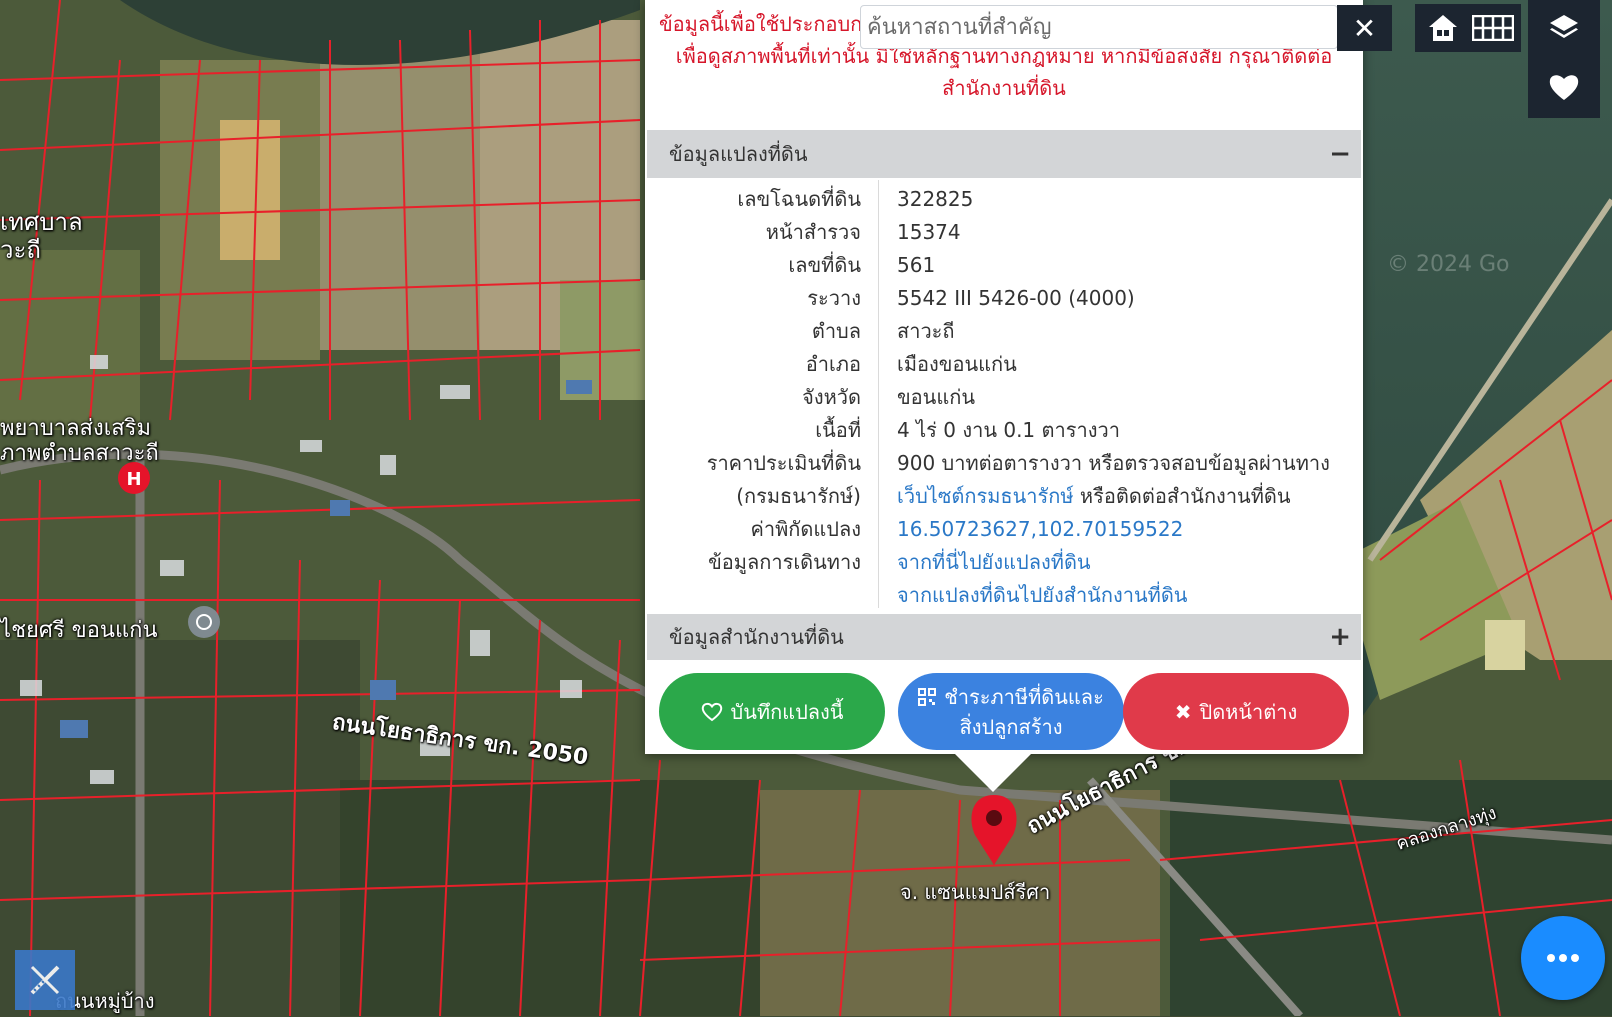  Describe the element at coordinates (1008, 430) in the screenshot. I see `info-value: 4 ไร่ 0 งาน 0.1 ตารางวา` at that location.